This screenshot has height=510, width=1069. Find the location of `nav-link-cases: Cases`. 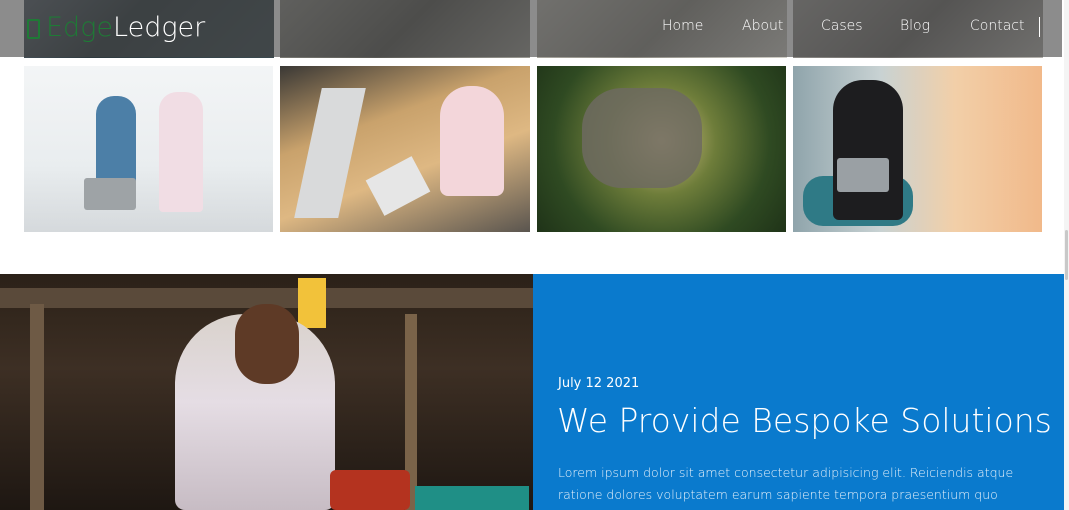

nav-link-cases: Cases is located at coordinates (842, 26).